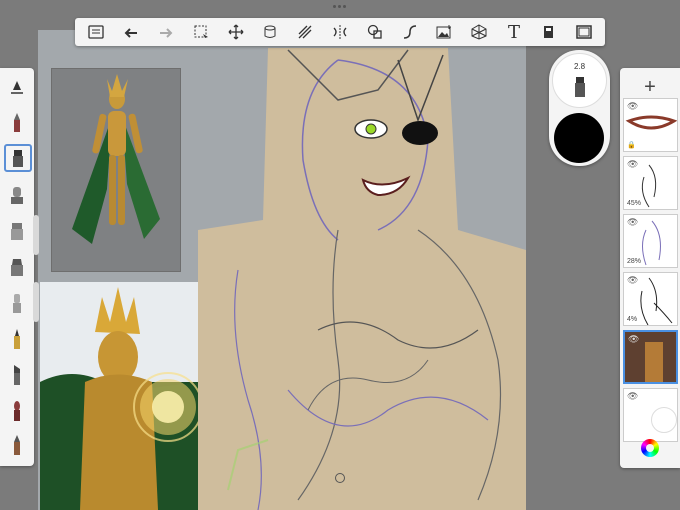 The image size is (680, 510). What do you see at coordinates (375, 32) in the screenshot?
I see `shape-icon` at bounding box center [375, 32].